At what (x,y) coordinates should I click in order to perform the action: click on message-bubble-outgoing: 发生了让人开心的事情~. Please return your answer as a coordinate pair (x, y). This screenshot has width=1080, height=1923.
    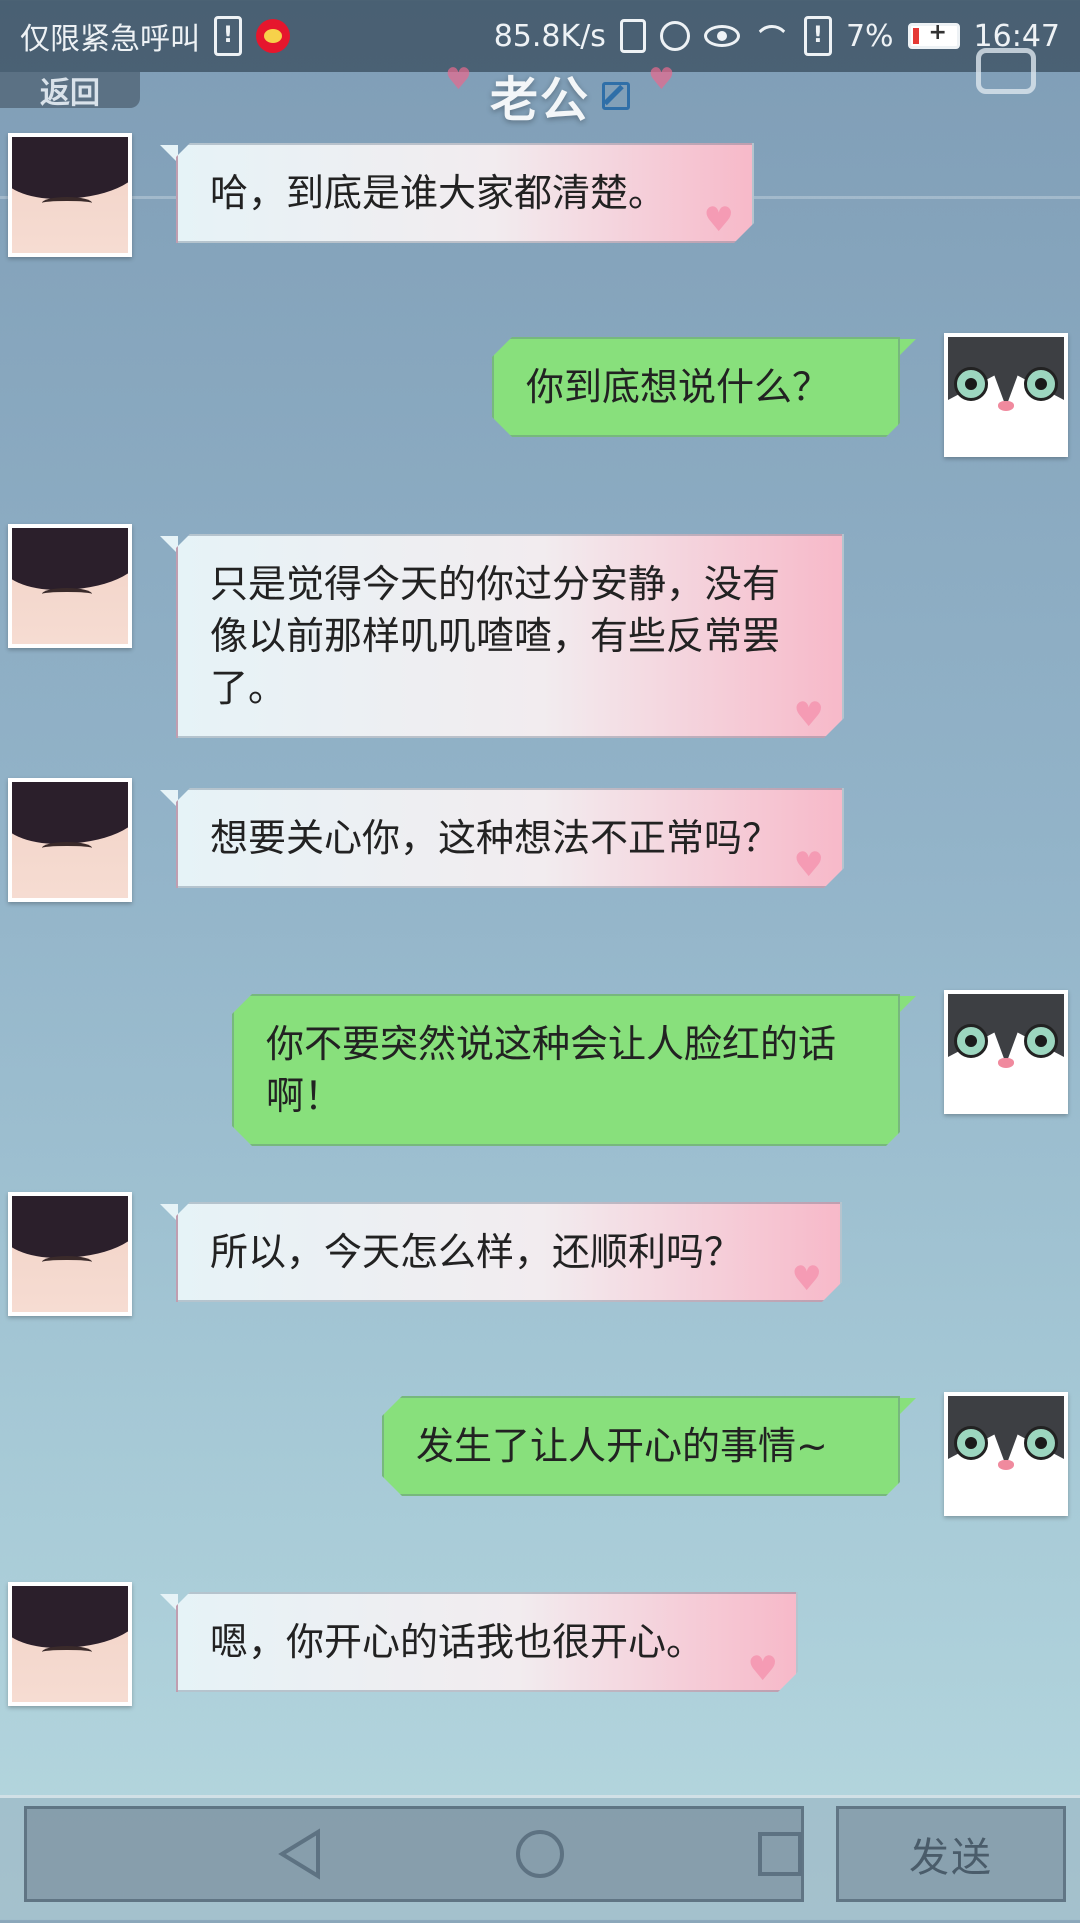
    Looking at the image, I should click on (641, 1446).